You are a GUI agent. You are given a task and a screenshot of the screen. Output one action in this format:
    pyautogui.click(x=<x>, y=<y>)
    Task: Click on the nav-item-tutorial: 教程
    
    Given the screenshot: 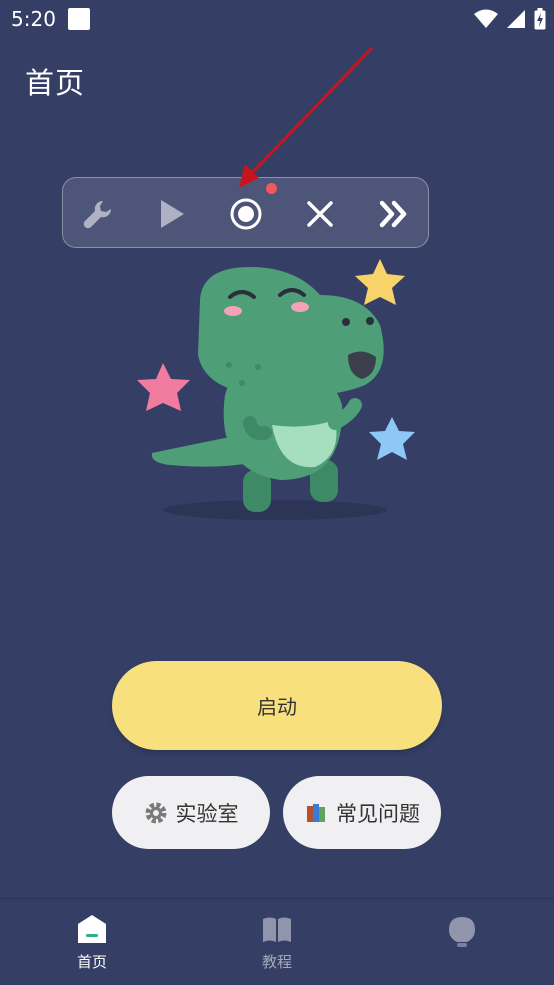 What is the action you would take?
    pyautogui.click(x=277, y=942)
    